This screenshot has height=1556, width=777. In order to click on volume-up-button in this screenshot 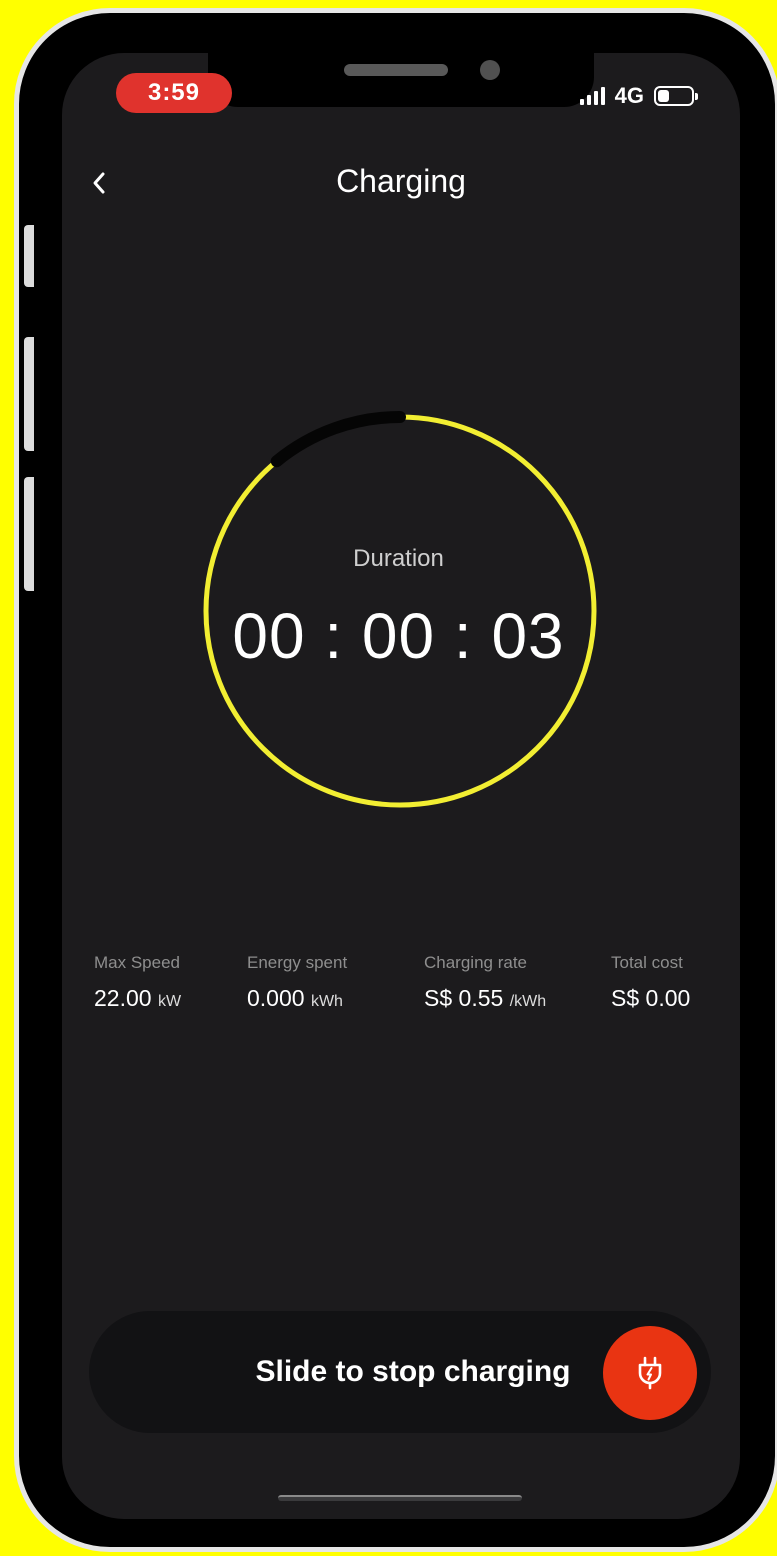, I will do `click(29, 394)`.